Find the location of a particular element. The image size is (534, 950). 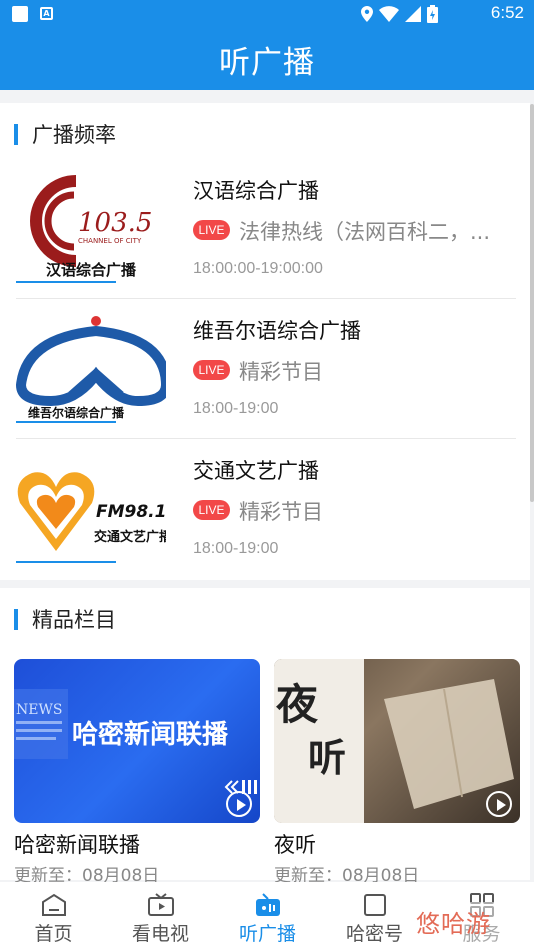

section-header: 广播频率 is located at coordinates (65, 134).